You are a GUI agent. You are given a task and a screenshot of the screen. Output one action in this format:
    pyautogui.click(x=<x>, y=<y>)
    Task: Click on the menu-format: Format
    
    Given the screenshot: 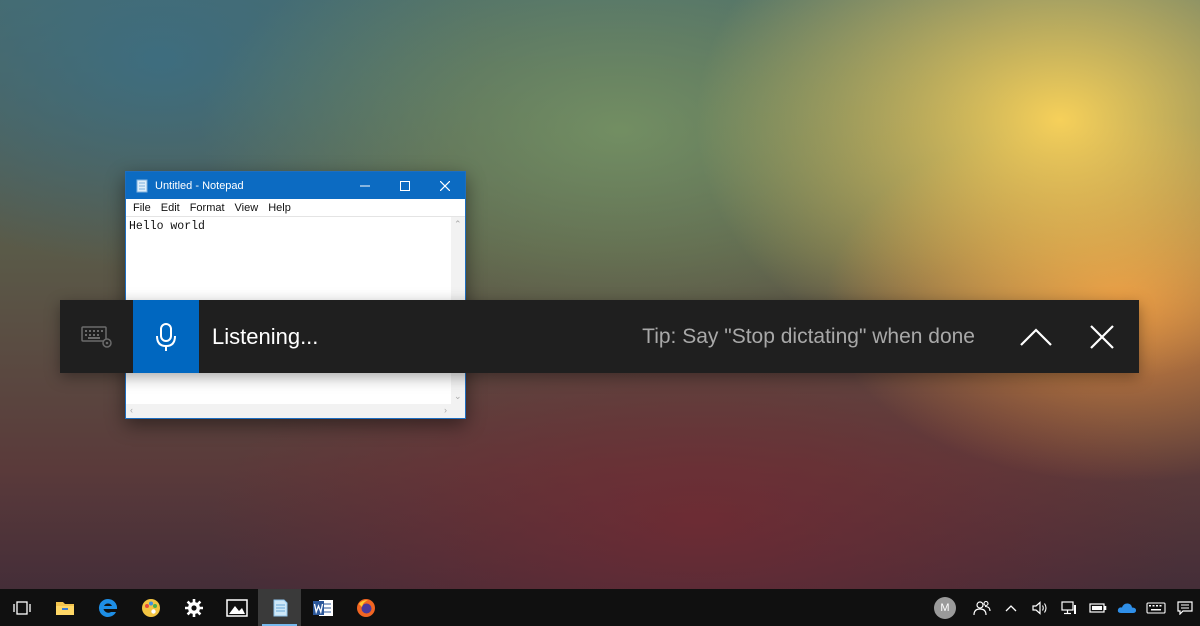 What is the action you would take?
    pyautogui.click(x=207, y=208)
    